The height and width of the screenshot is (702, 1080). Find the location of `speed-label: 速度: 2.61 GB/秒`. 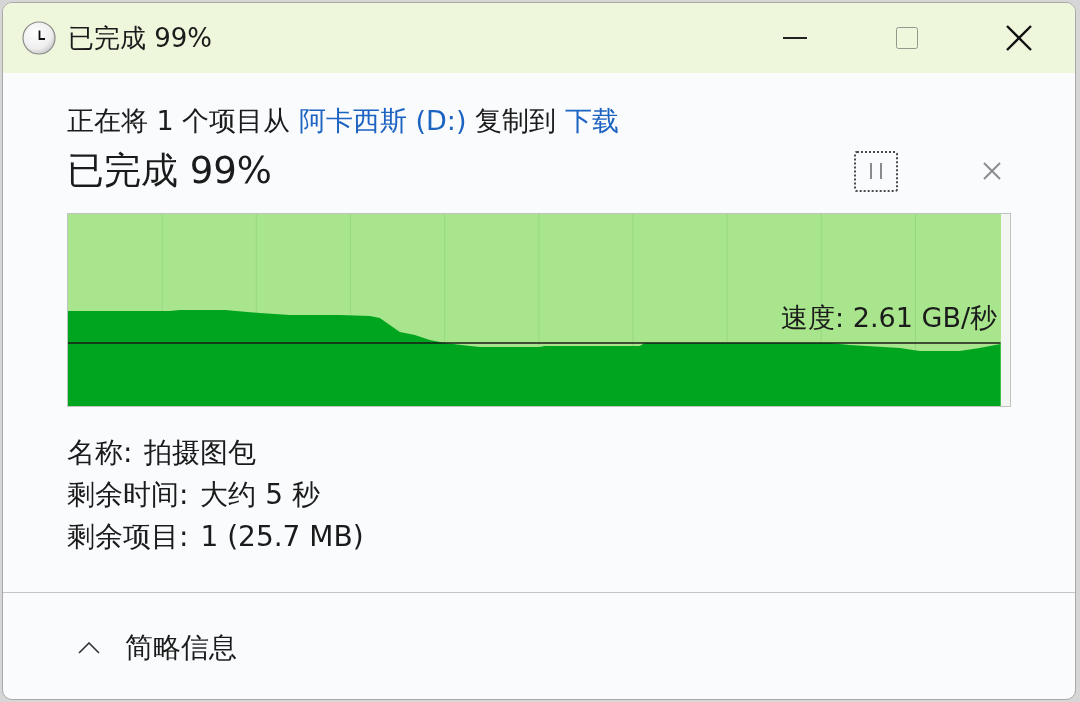

speed-label: 速度: 2.61 GB/秒 is located at coordinates (889, 318).